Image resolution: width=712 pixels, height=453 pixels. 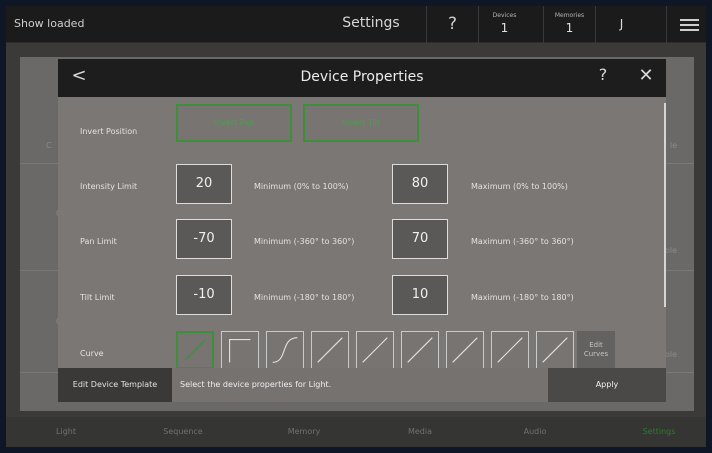 What do you see at coordinates (66, 432) in the screenshot?
I see `tab-light: Light` at bounding box center [66, 432].